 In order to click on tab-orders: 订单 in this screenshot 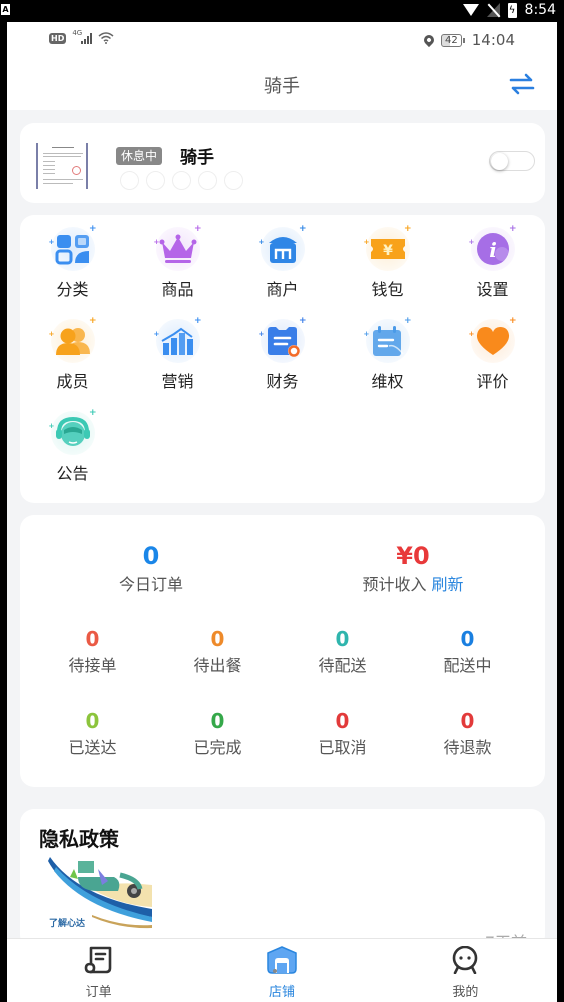, I will do `click(98, 970)`.